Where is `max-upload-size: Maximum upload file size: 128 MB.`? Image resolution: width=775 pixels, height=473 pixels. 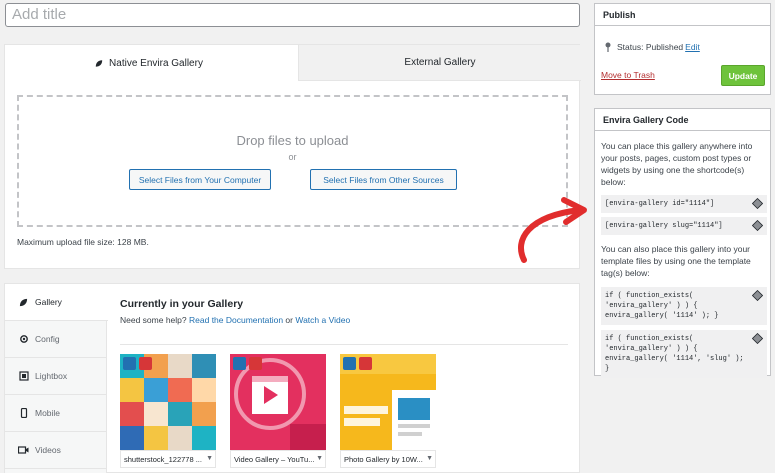
max-upload-size: Maximum upload file size: 128 MB. is located at coordinates (83, 242).